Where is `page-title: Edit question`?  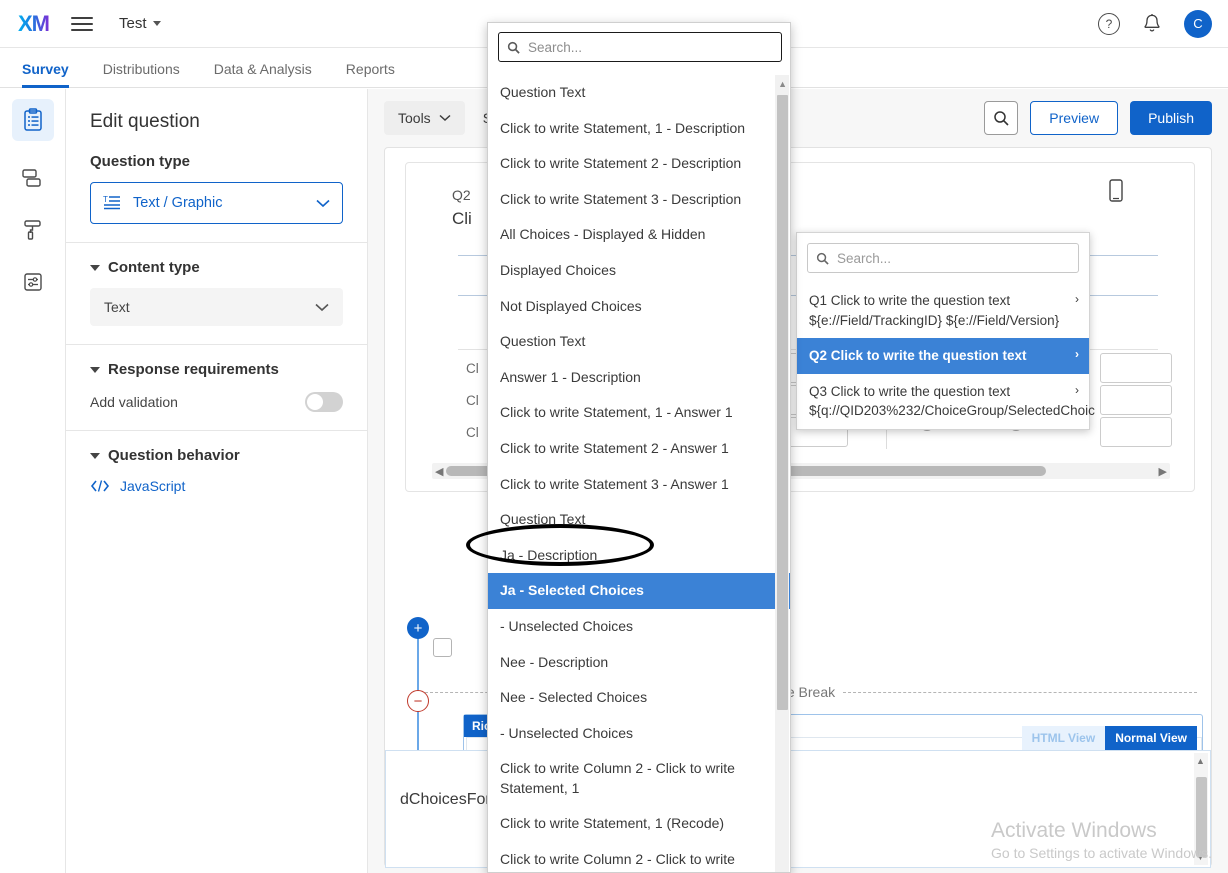
page-title: Edit question is located at coordinates (145, 121).